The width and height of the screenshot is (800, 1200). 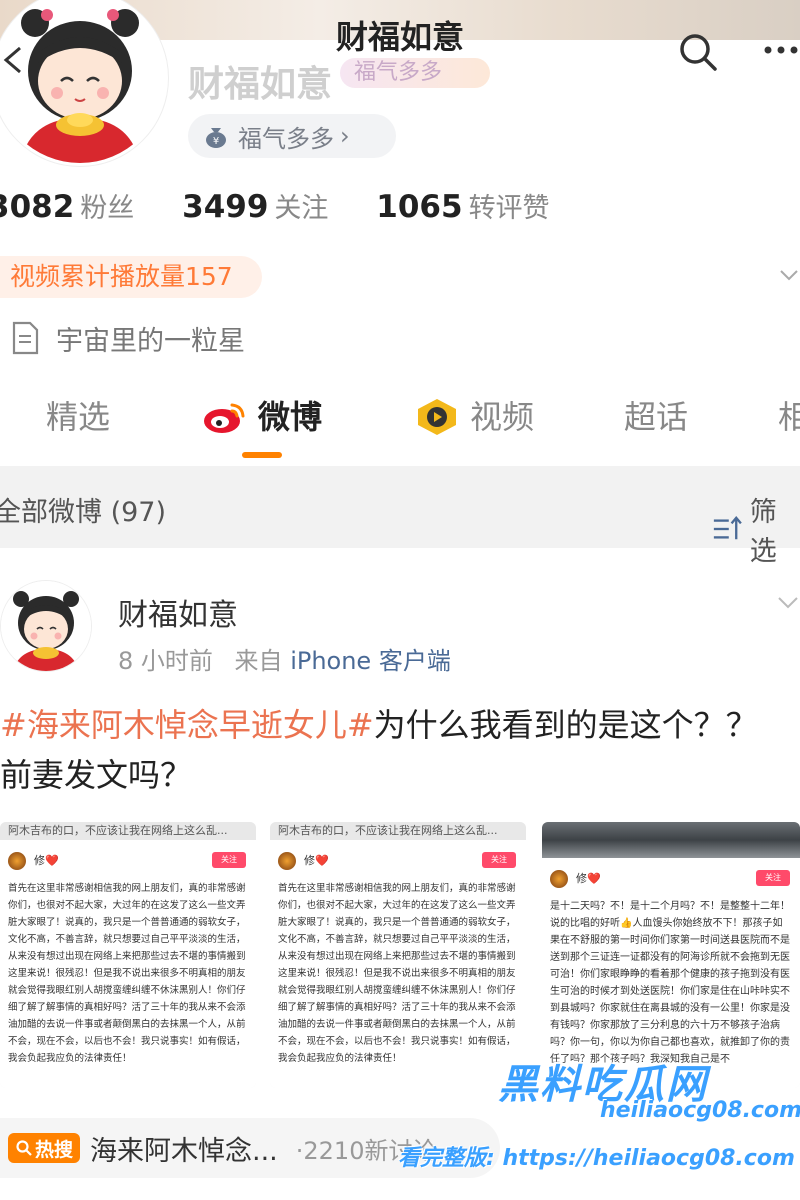 What do you see at coordinates (260, 84) in the screenshot?
I see `profile-name: 财福如意` at bounding box center [260, 84].